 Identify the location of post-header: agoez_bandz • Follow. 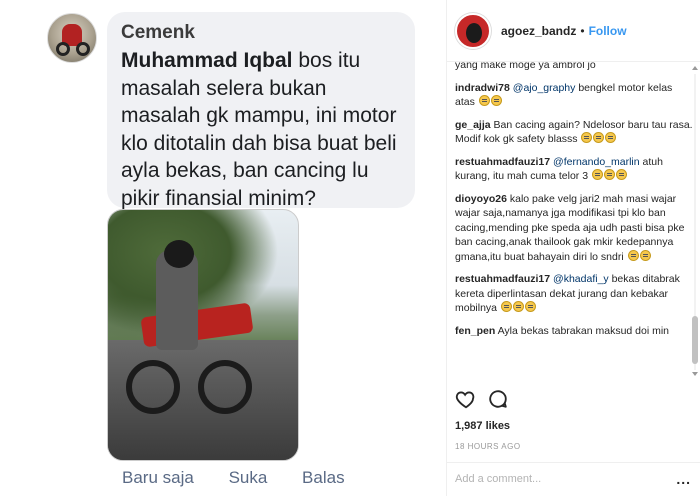
(573, 31).